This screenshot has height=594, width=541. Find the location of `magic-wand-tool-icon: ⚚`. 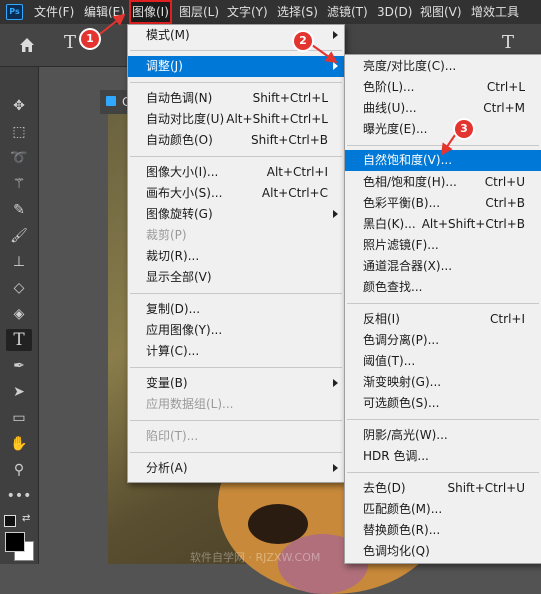

magic-wand-tool-icon: ⚚ is located at coordinates (19, 184).